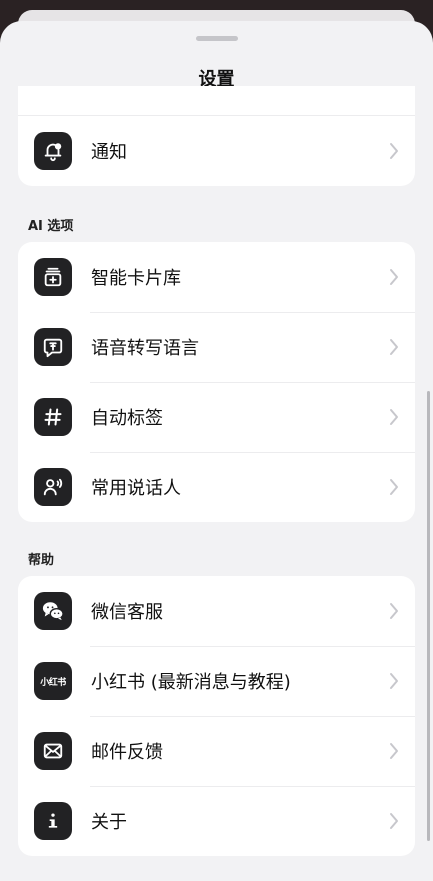 Image resolution: width=433 pixels, height=881 pixels. I want to click on mail-icon, so click(53, 751).